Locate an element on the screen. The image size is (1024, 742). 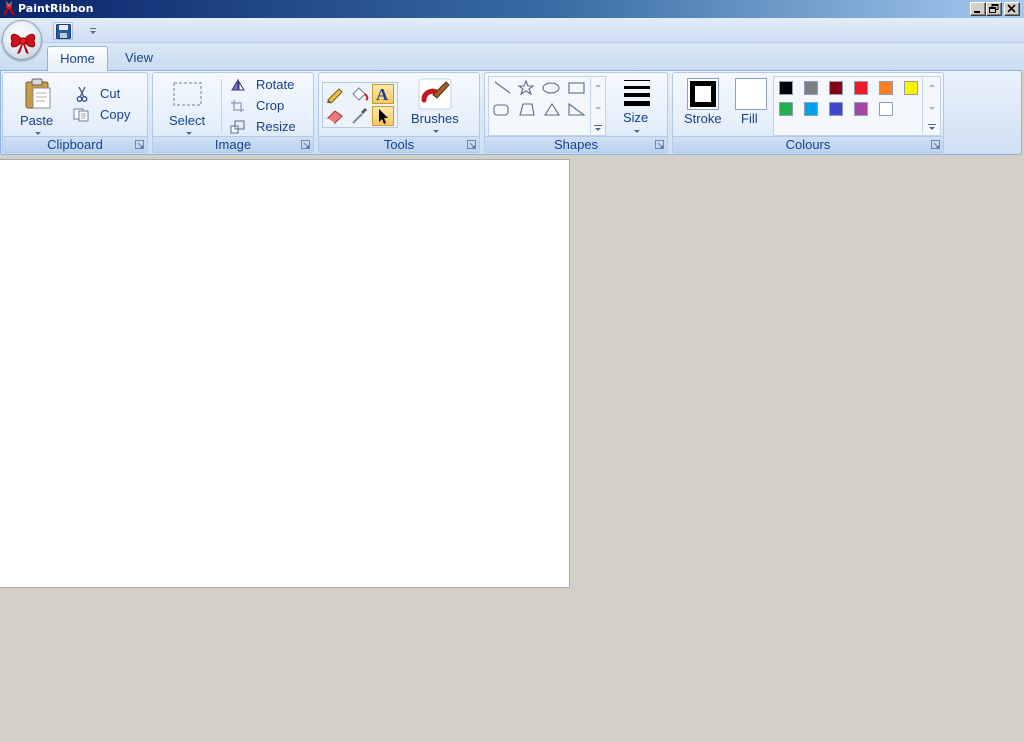
tab-view: View is located at coordinates (139, 58).